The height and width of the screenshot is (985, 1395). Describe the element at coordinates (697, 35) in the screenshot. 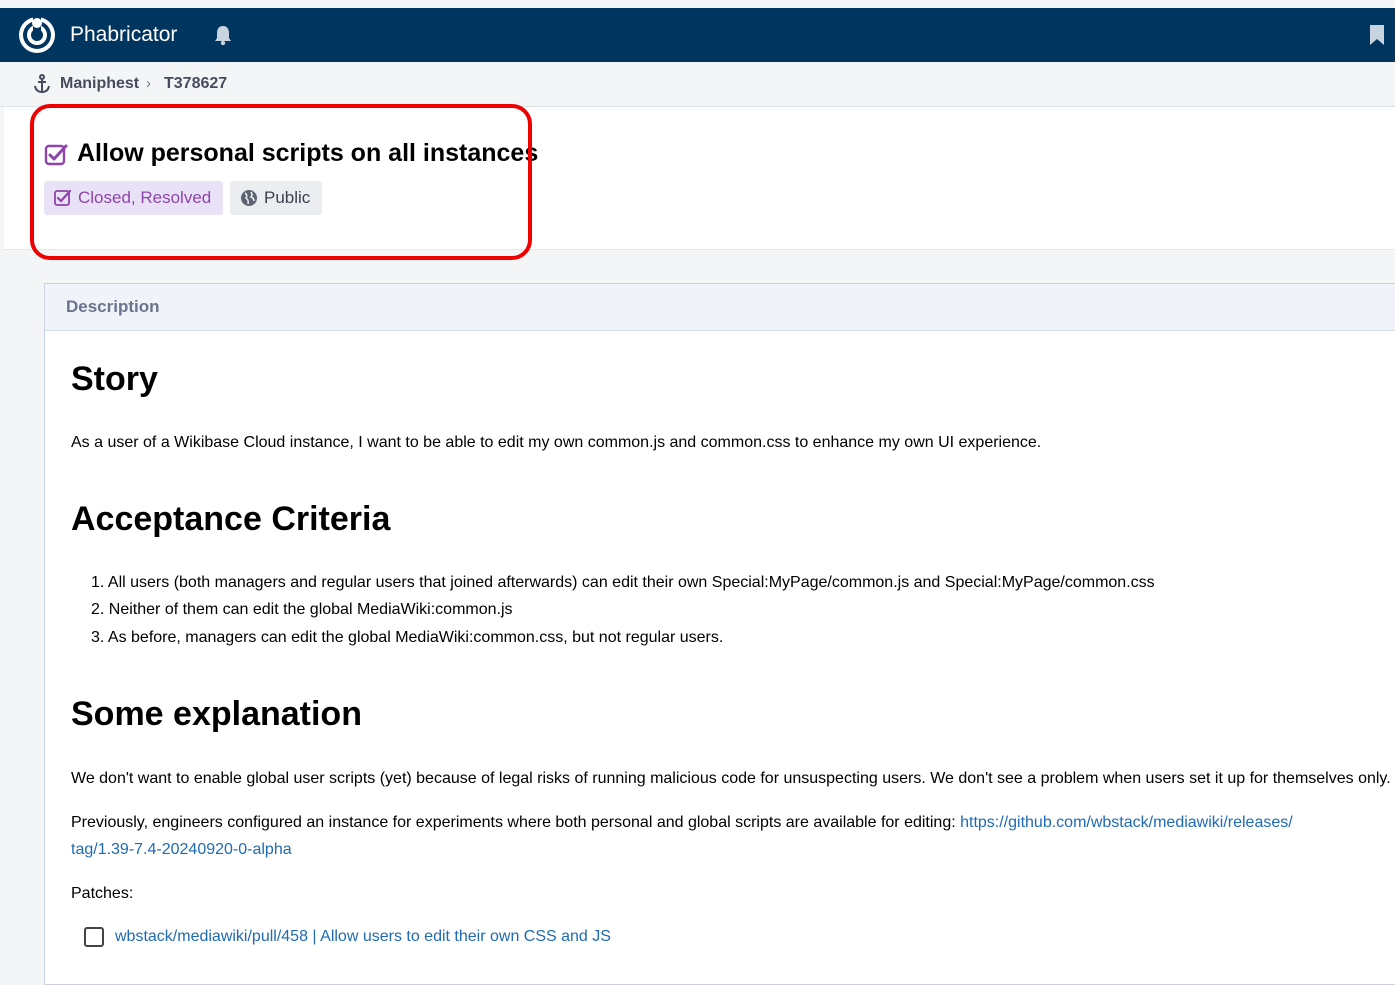

I see `top-navigation-bar: Phabricator` at that location.